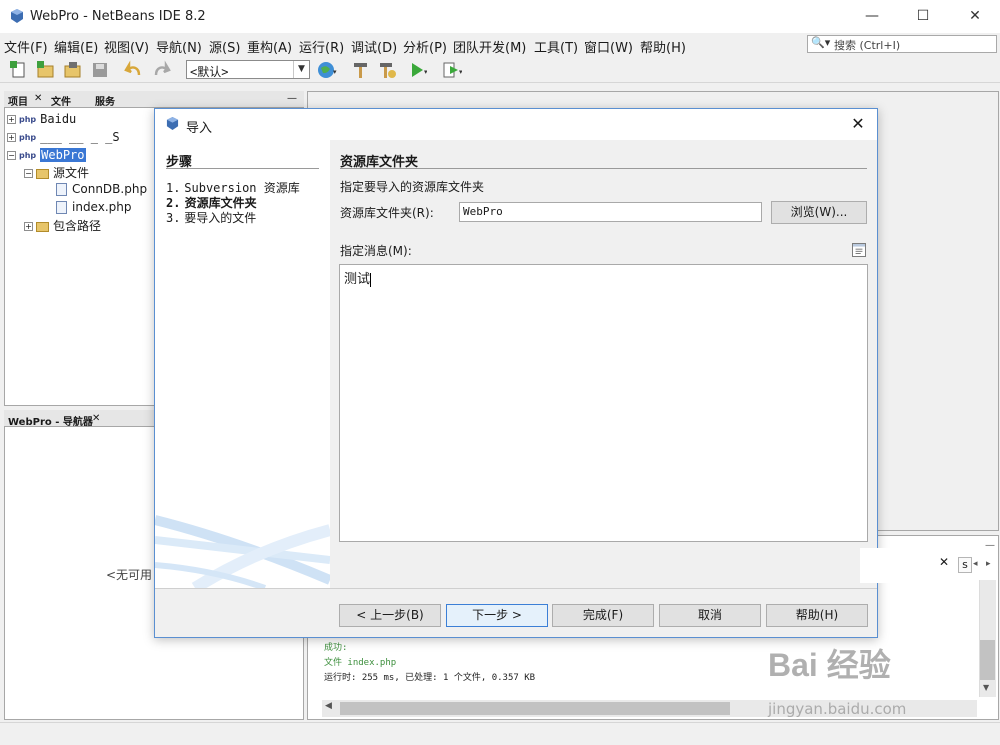 The height and width of the screenshot is (745, 1000). I want to click on scroll-tabs-right-icon: ▸, so click(988, 564).